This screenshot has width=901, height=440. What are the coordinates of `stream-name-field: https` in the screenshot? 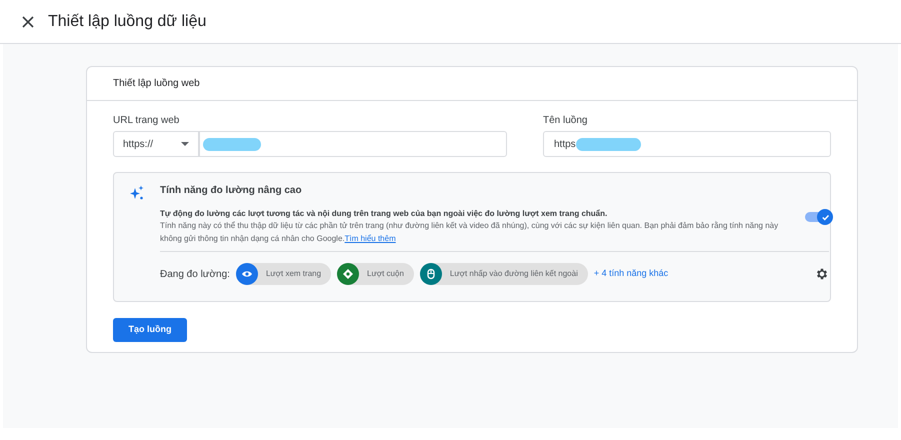 It's located at (687, 144).